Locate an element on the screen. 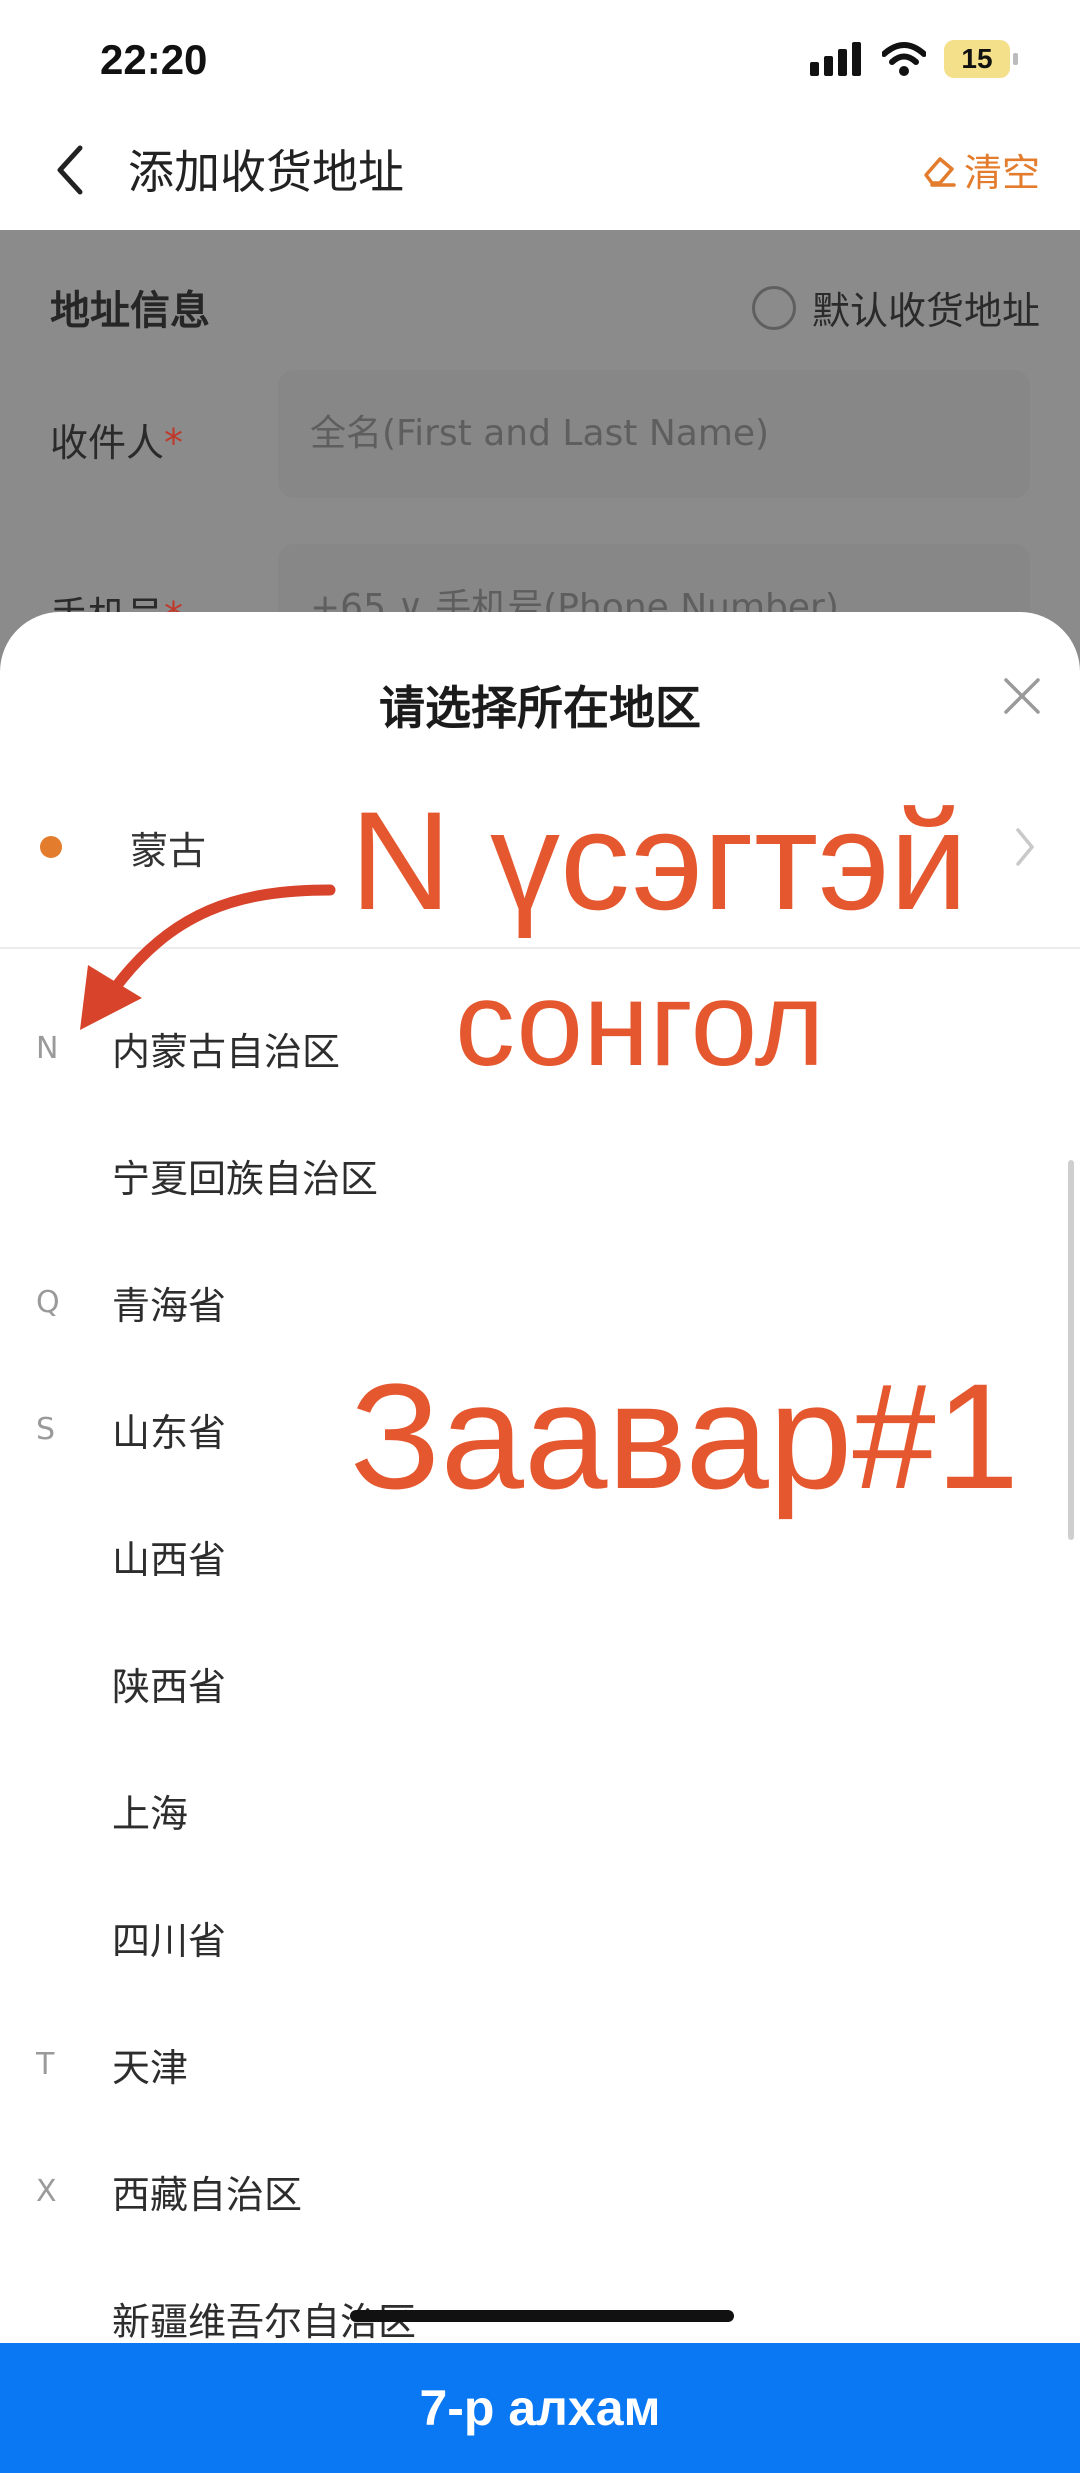  step-footer-banner: 7-р алхам is located at coordinates (540, 2408).